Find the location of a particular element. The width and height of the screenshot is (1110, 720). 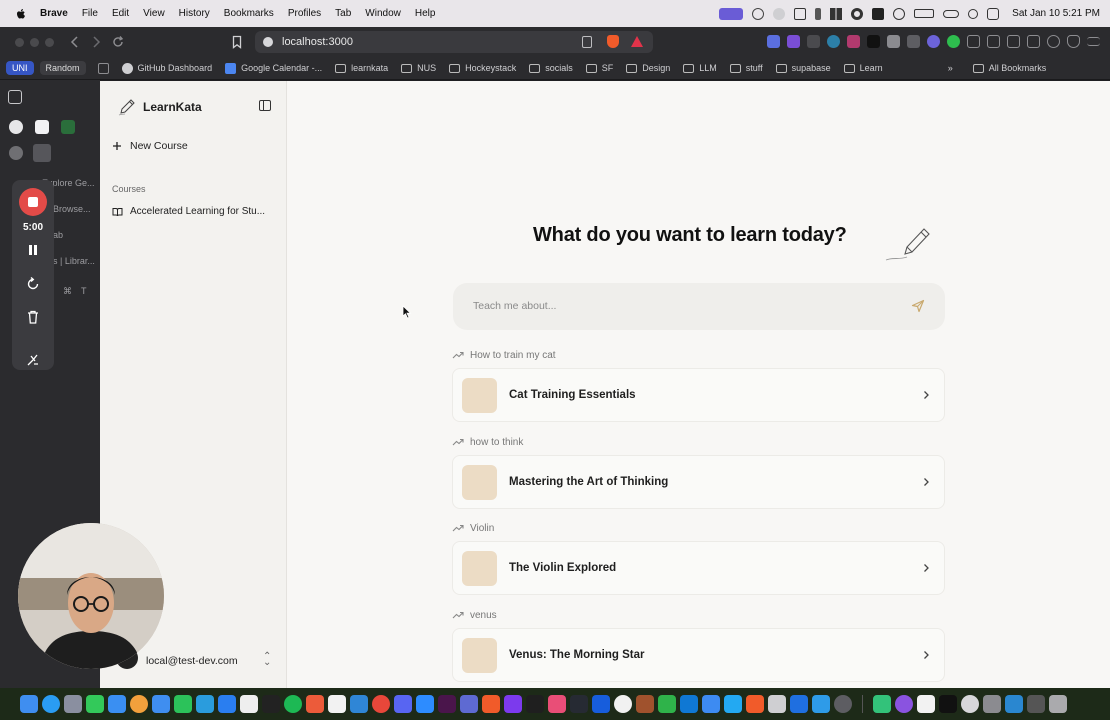

sidebar-toggle-icon is located at coordinates (1013, 41).